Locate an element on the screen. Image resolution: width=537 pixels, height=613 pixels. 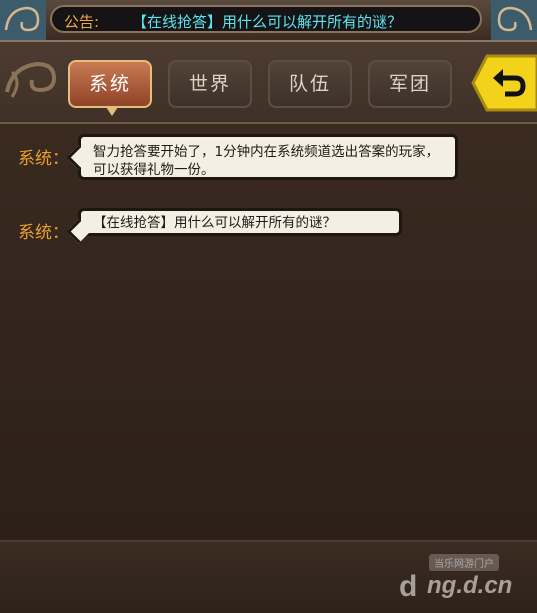
watermark: d 当乐网游门户 ng.d.cn is located at coordinates (459, 580).